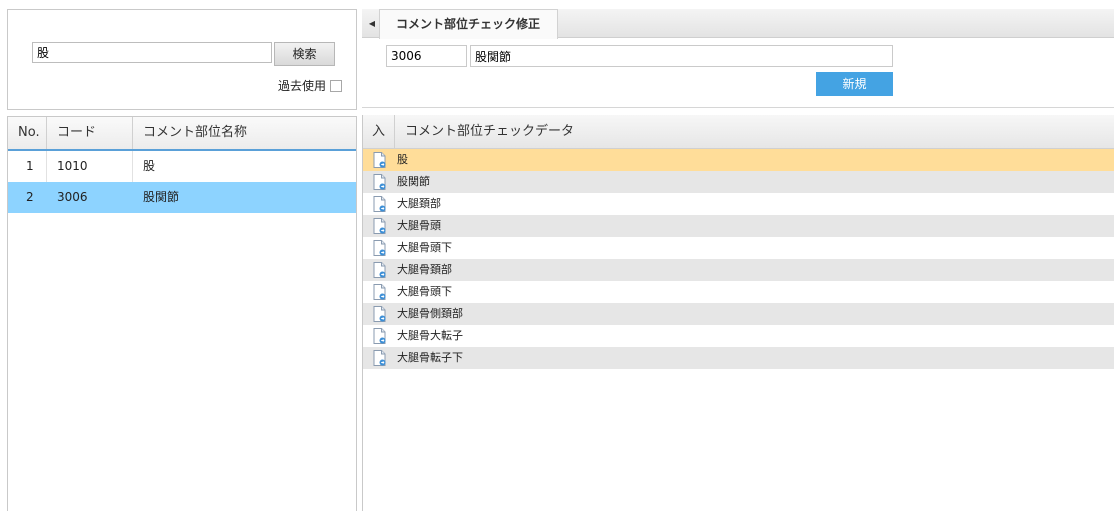 Image resolution: width=1114 pixels, height=511 pixels. I want to click on collapse-arrow-icon: ◀, so click(372, 24).